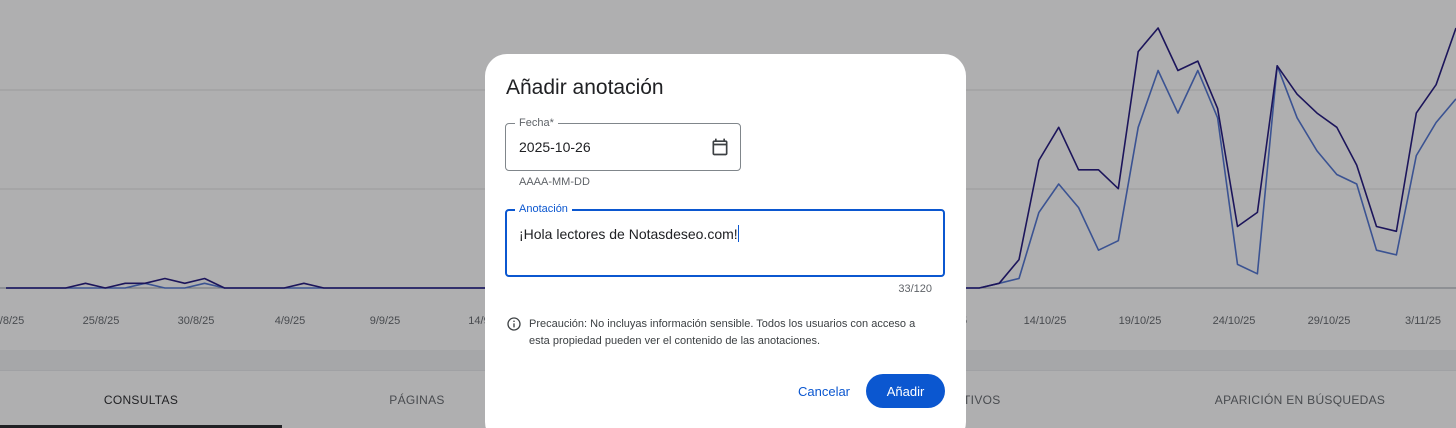  What do you see at coordinates (585, 87) in the screenshot?
I see `dialog-title: Añadir anotación` at bounding box center [585, 87].